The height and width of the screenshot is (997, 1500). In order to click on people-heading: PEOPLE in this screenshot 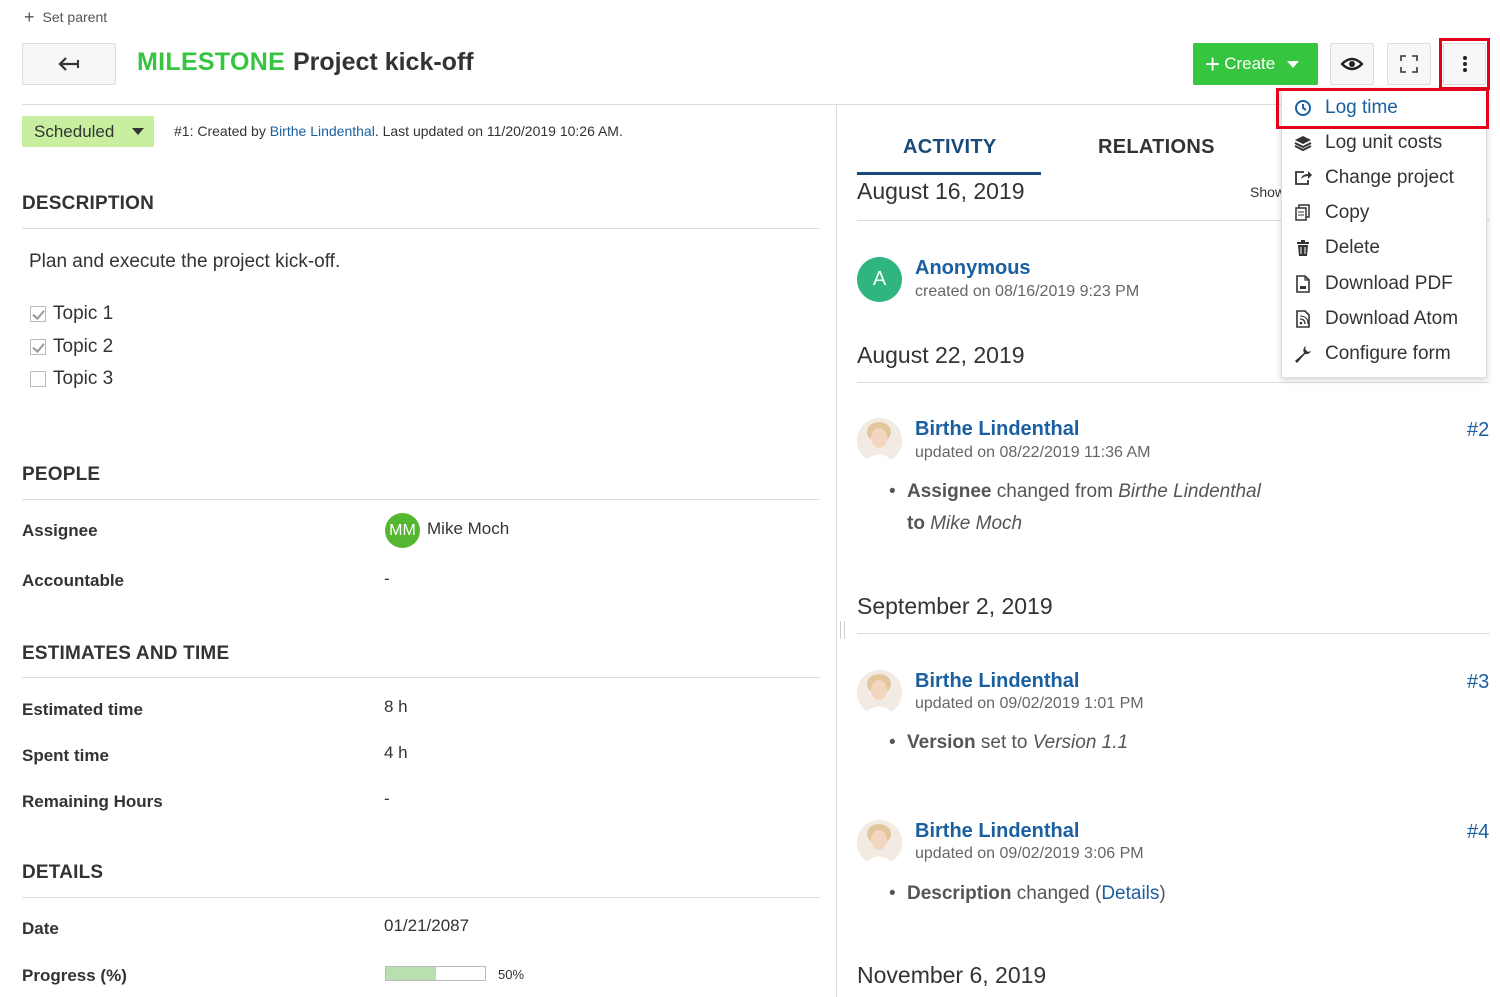, I will do `click(61, 474)`.